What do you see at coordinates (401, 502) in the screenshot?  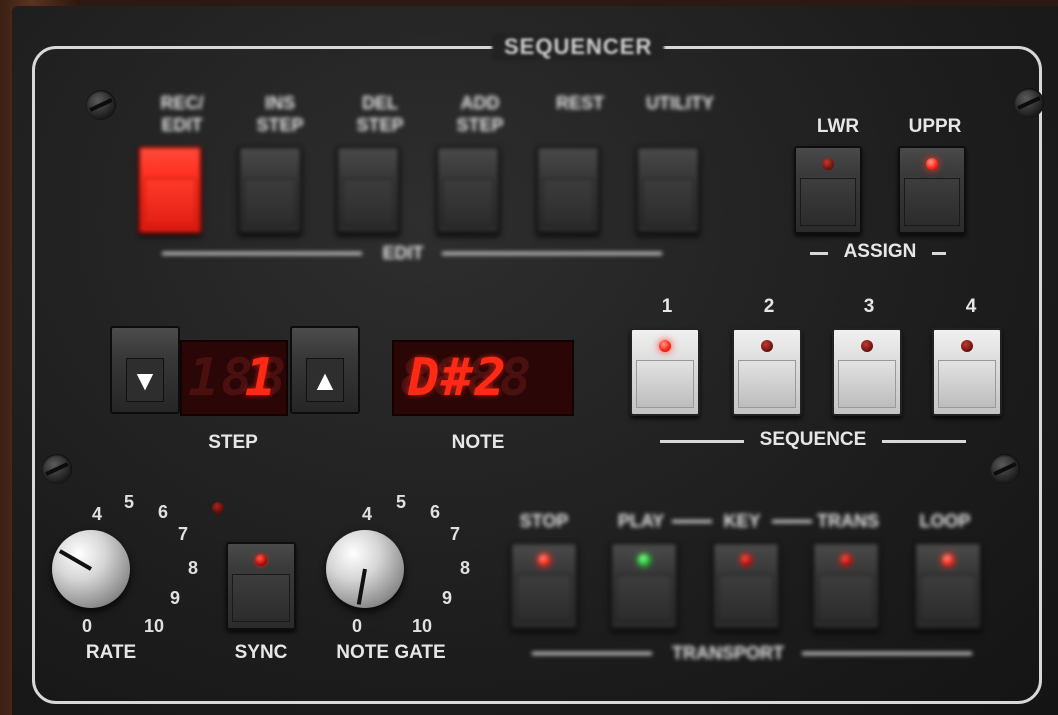 I see `note-gate-tick-5: 5` at bounding box center [401, 502].